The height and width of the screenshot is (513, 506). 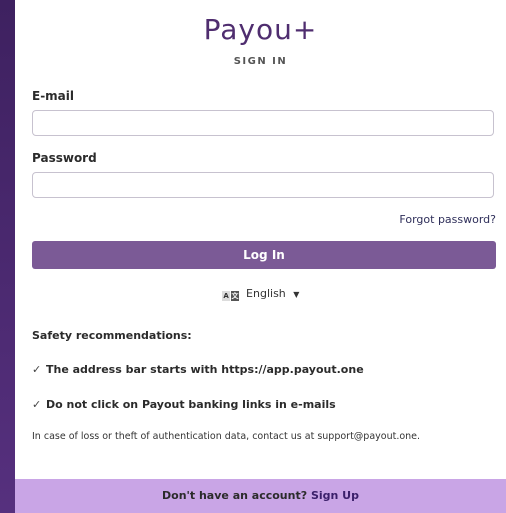 I want to click on language-selector: A文 English ▼, so click(x=260, y=294).